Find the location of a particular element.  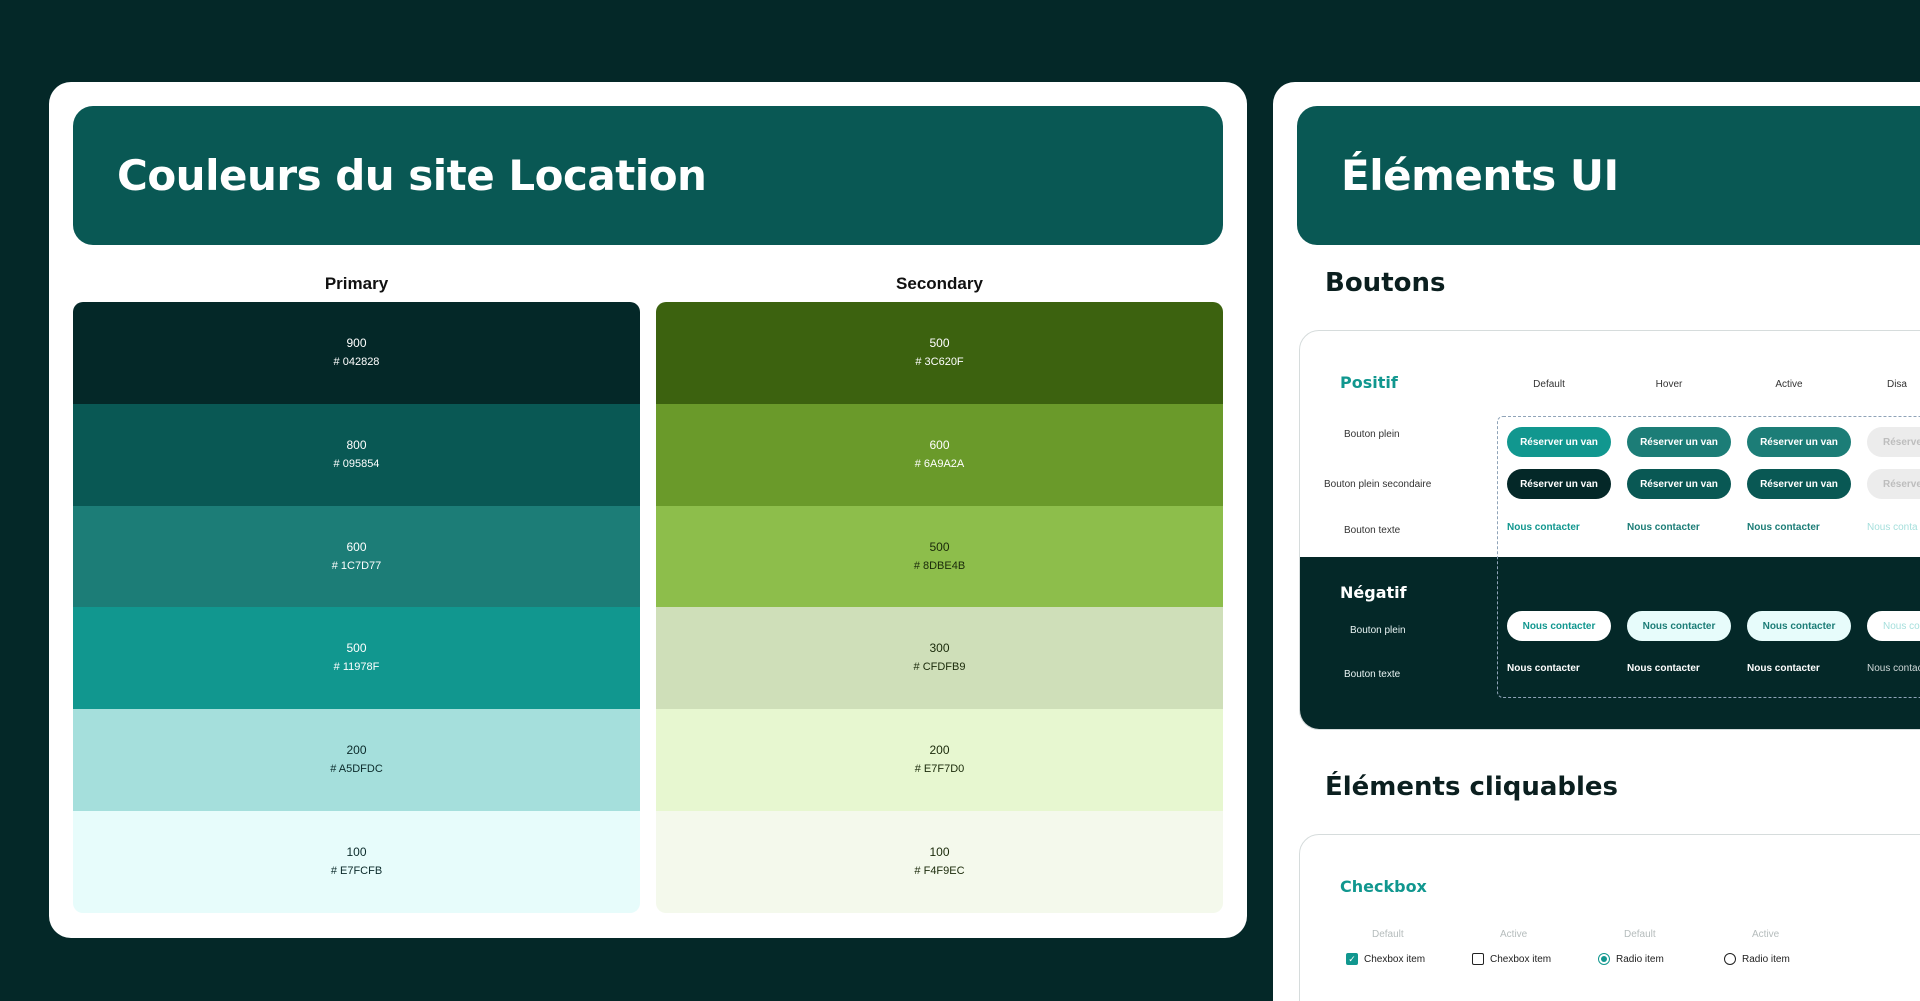

negatif-label: Négatif is located at coordinates (1373, 592).